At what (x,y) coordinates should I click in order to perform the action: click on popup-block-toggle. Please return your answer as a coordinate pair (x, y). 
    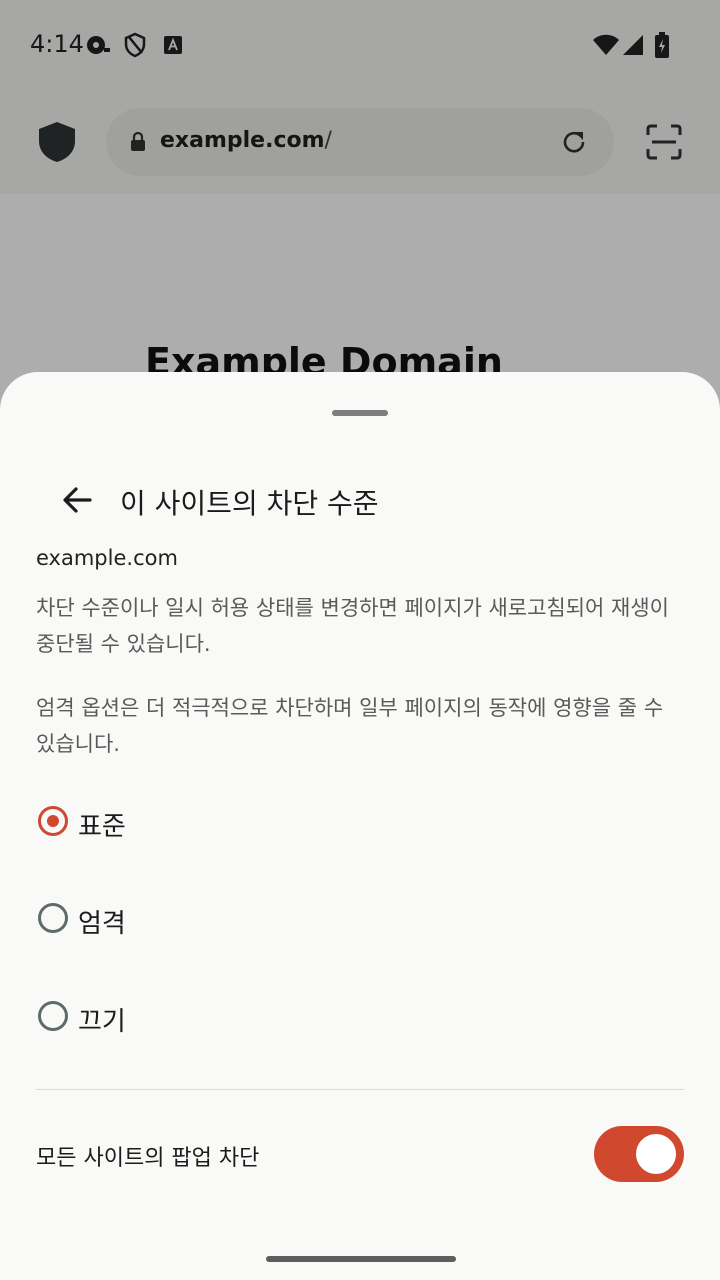
    Looking at the image, I should click on (639, 1154).